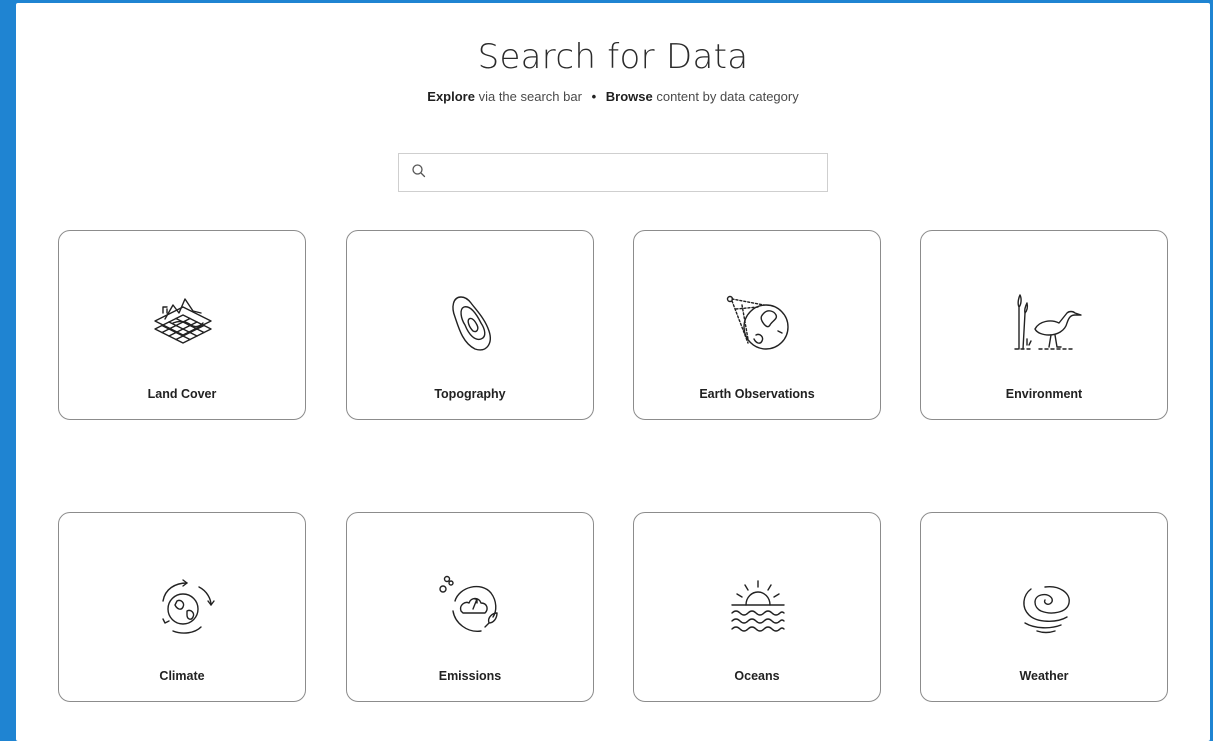 The width and height of the screenshot is (1213, 741). I want to click on category-card-land-cover: Land Cover, so click(182, 325).